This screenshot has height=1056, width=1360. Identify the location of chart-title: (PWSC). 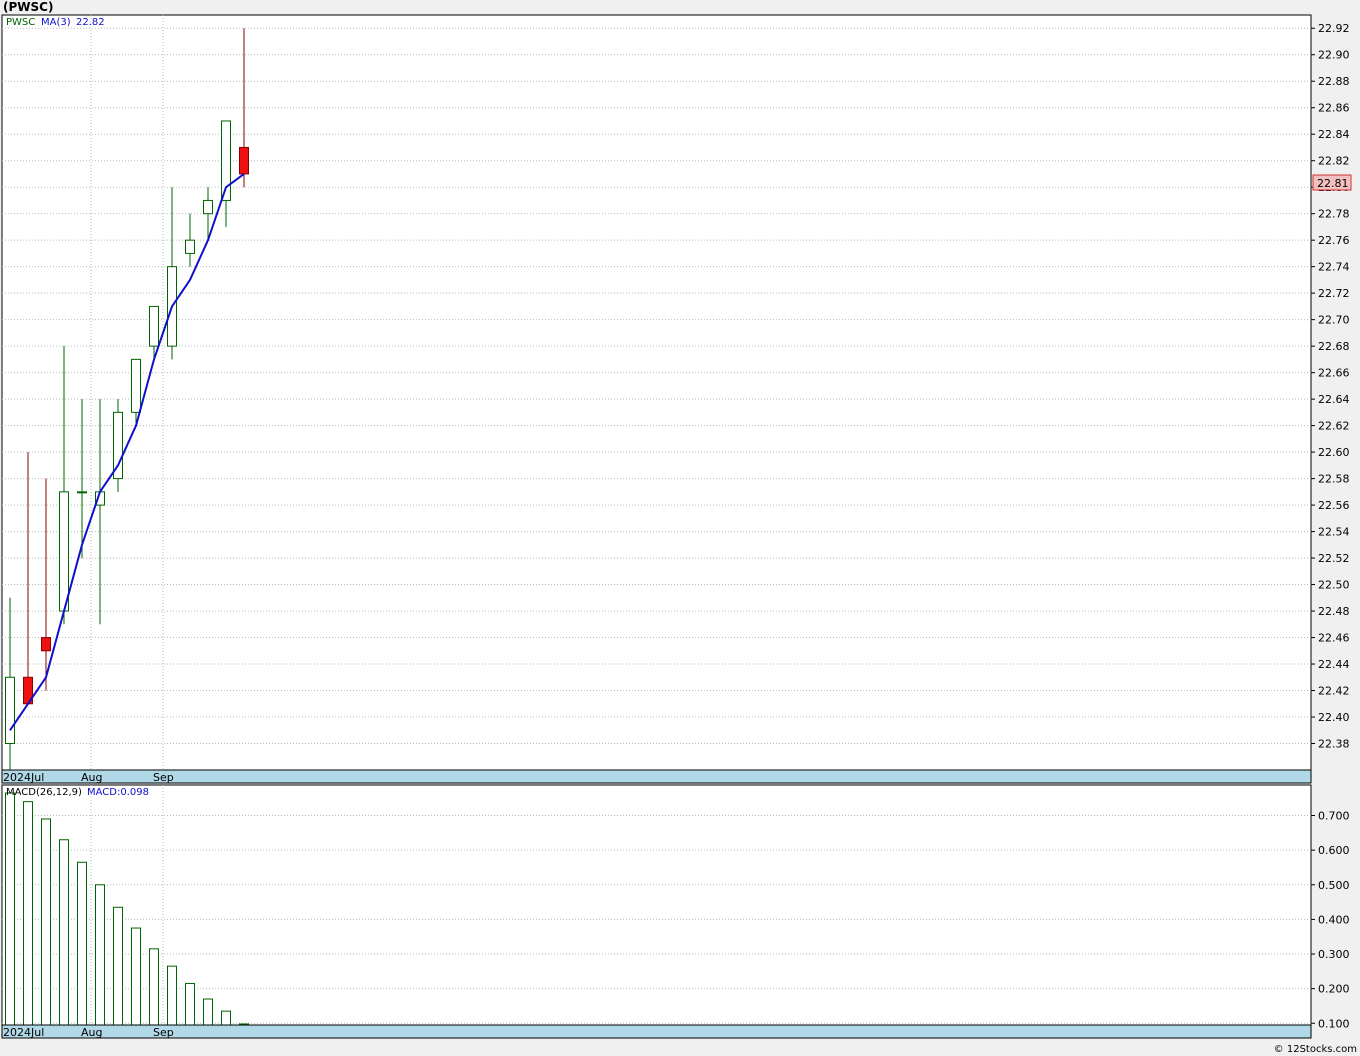
(28, 7).